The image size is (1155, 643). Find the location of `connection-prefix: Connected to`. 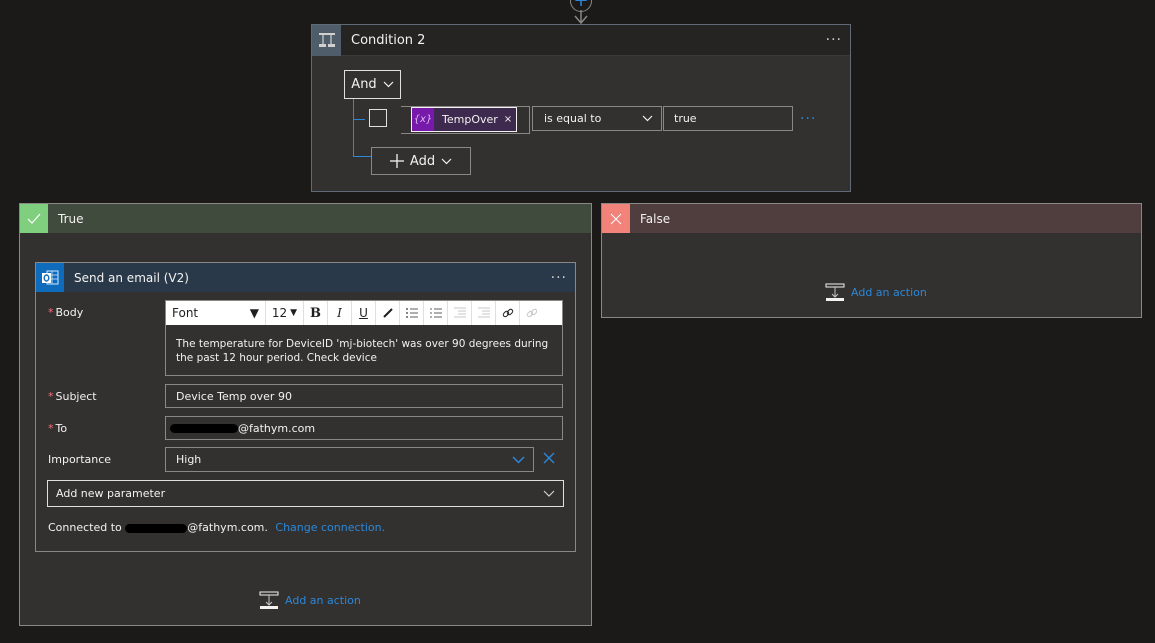

connection-prefix: Connected to is located at coordinates (87, 527).